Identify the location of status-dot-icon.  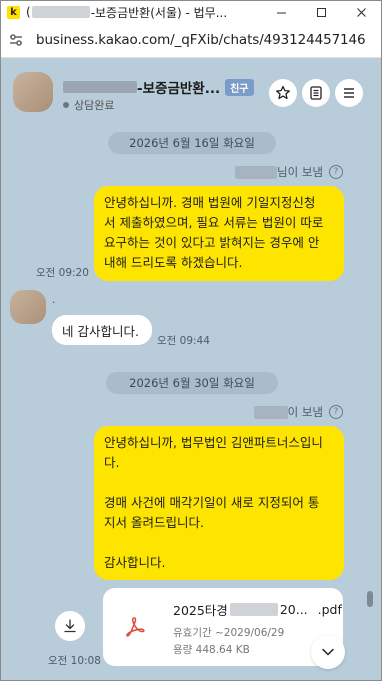
(66, 105).